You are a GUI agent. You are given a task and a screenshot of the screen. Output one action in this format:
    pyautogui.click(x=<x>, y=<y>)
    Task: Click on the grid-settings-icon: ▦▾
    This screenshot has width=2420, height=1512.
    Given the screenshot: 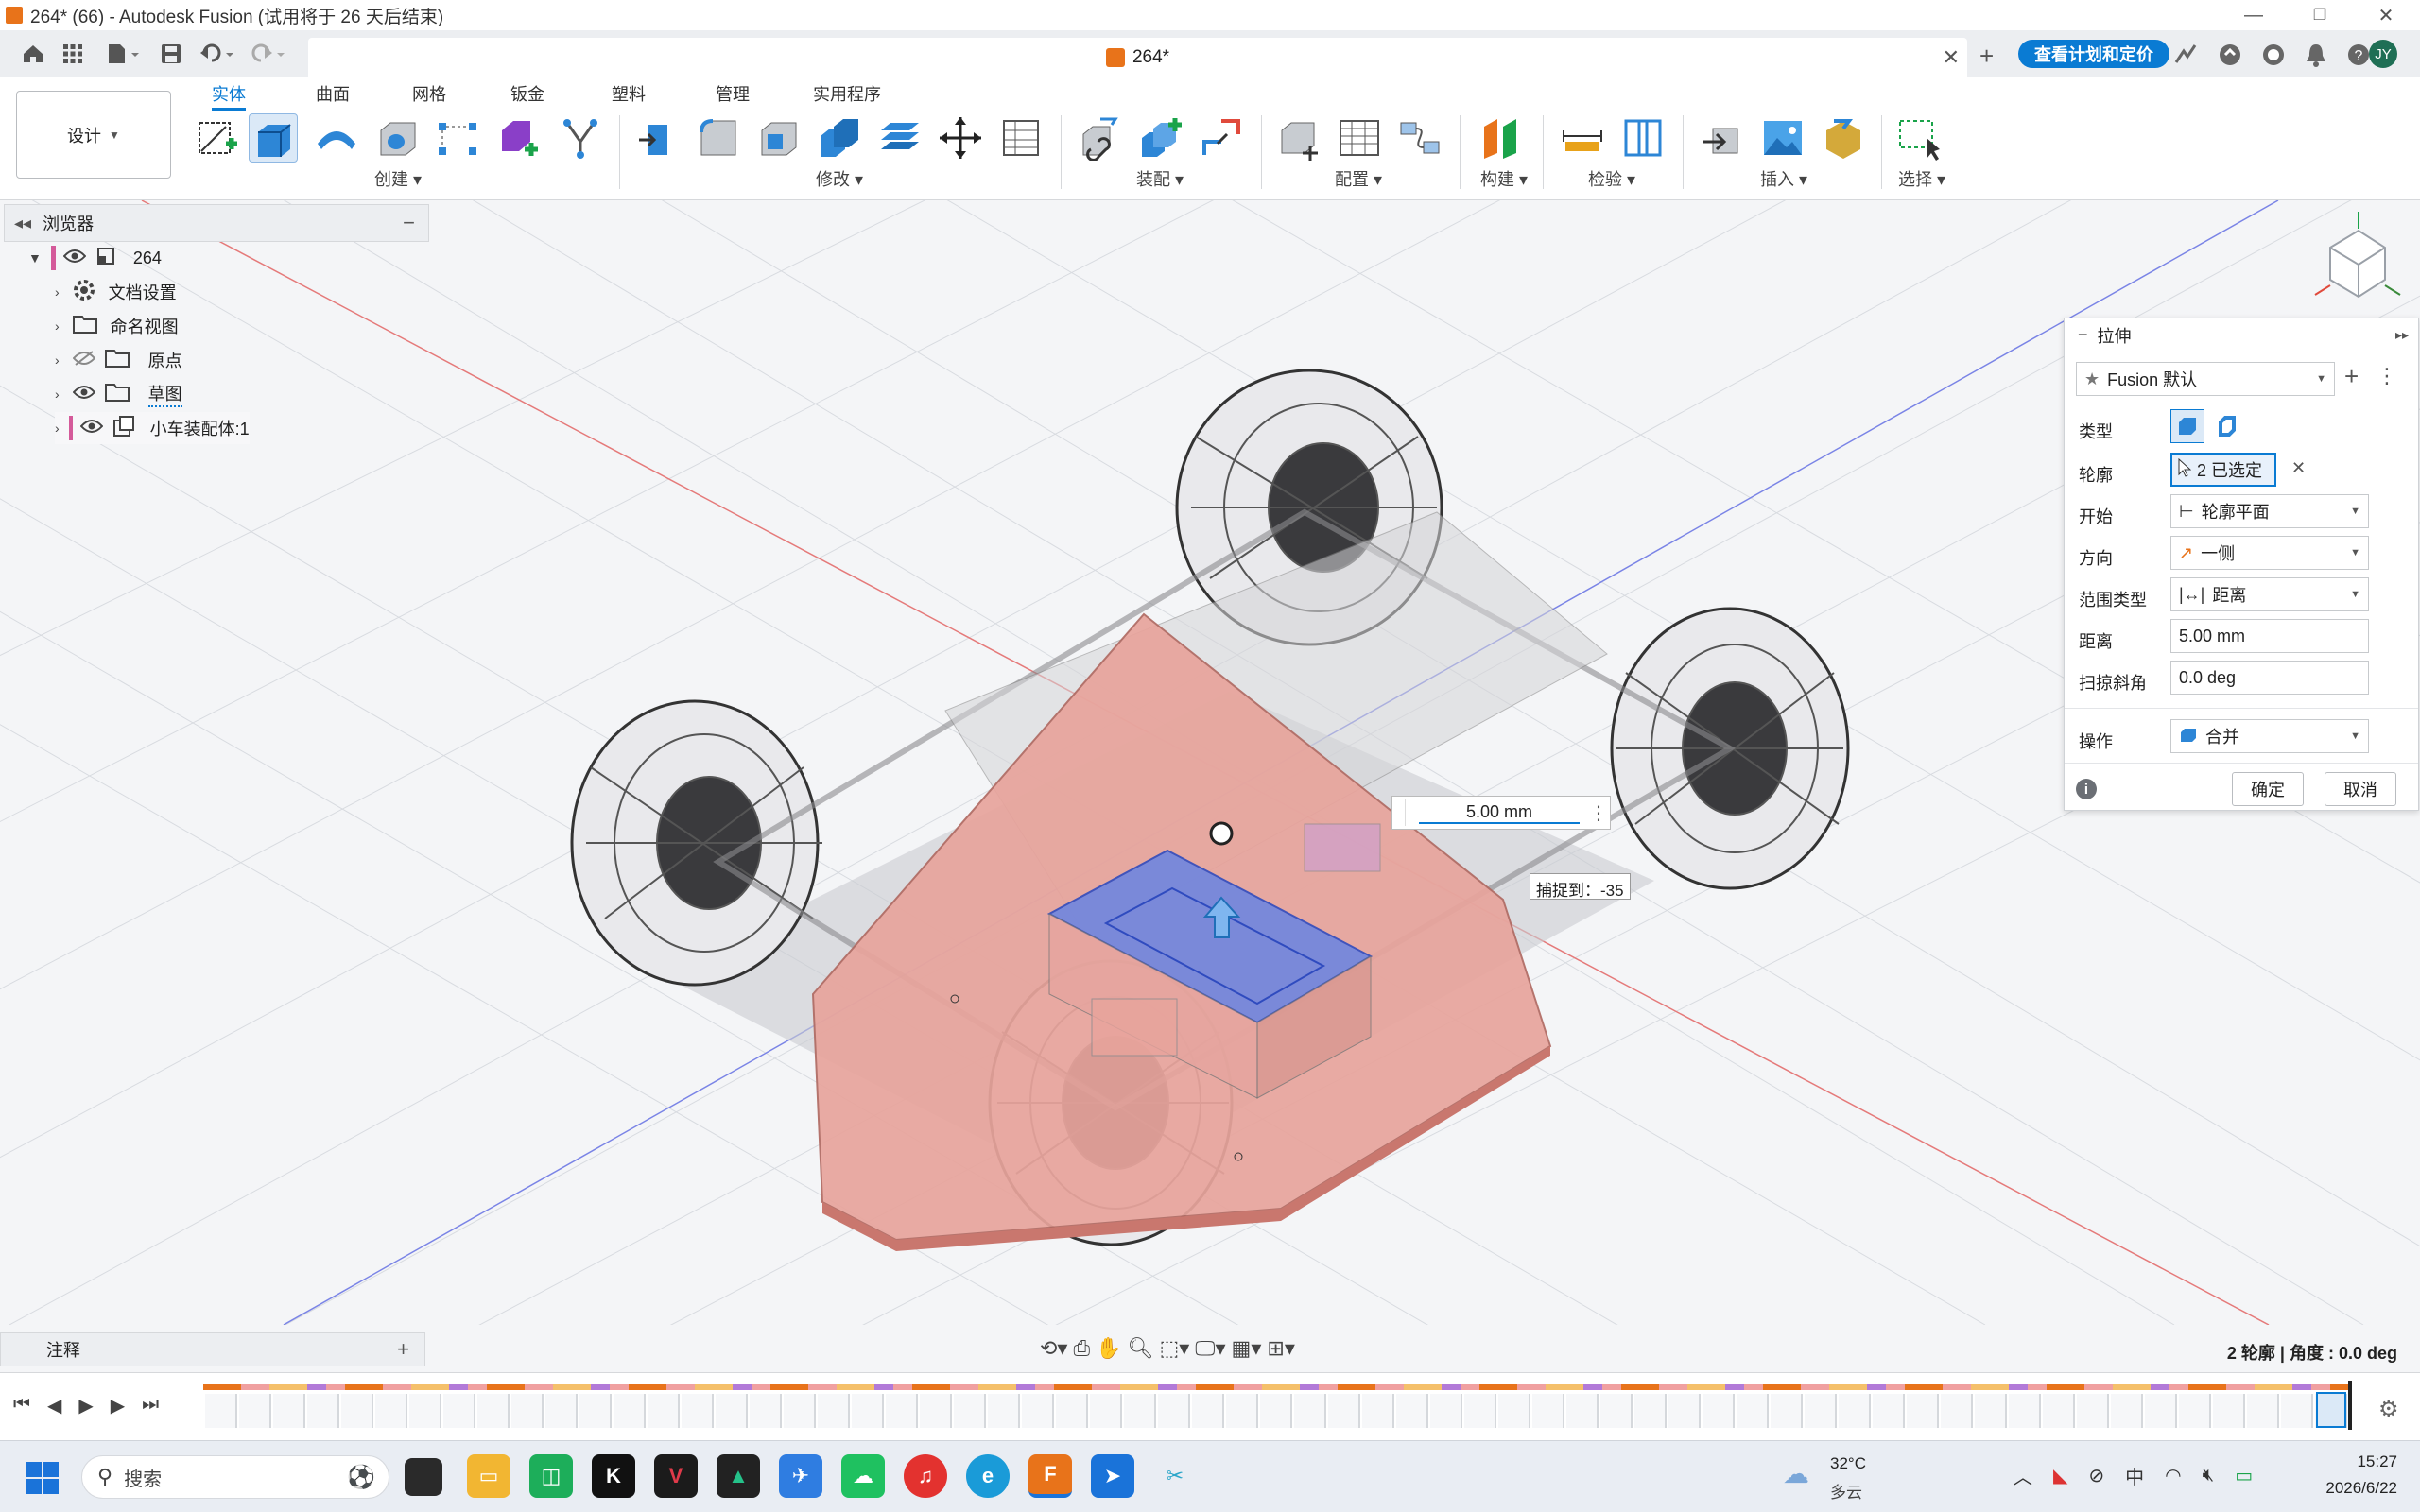 What is the action you would take?
    pyautogui.click(x=1247, y=1348)
    